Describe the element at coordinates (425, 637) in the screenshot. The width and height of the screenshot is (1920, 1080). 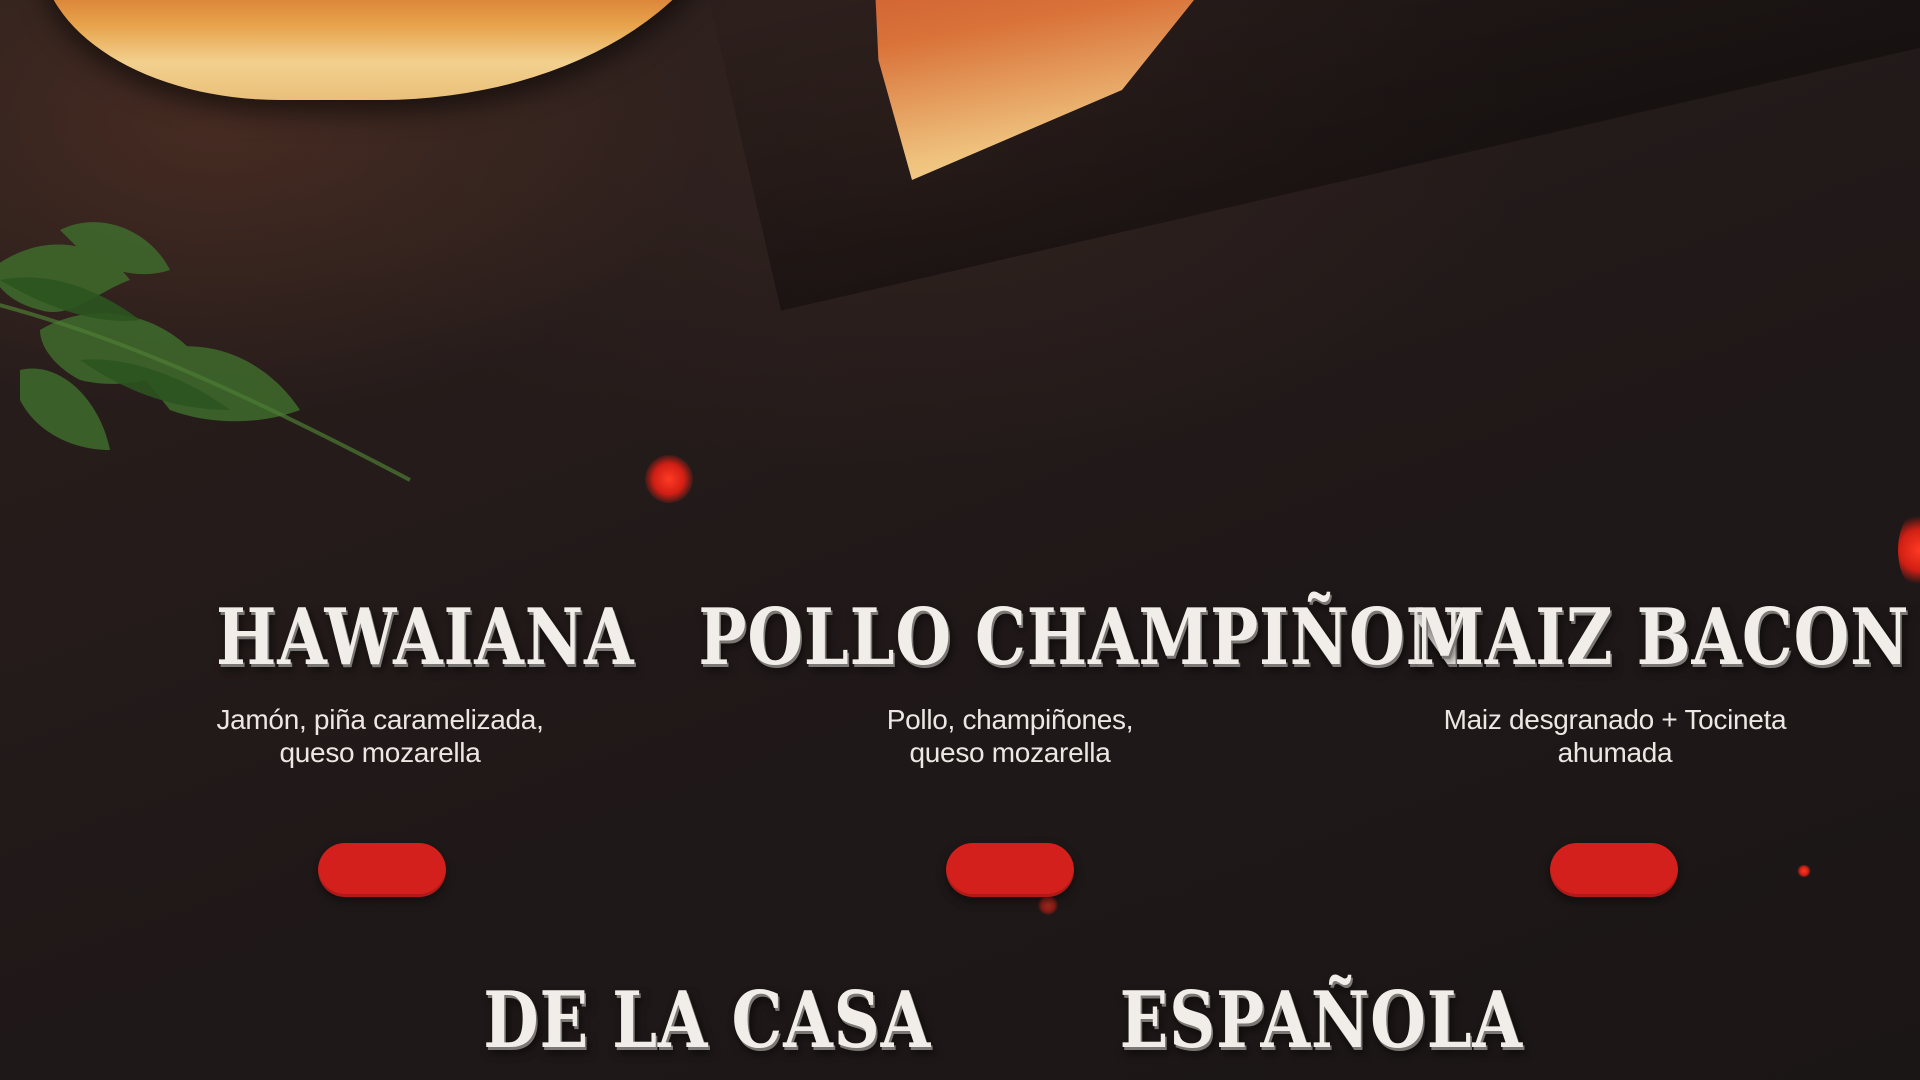
I see `pizza-title-hawaiana: HAWAIANA` at that location.